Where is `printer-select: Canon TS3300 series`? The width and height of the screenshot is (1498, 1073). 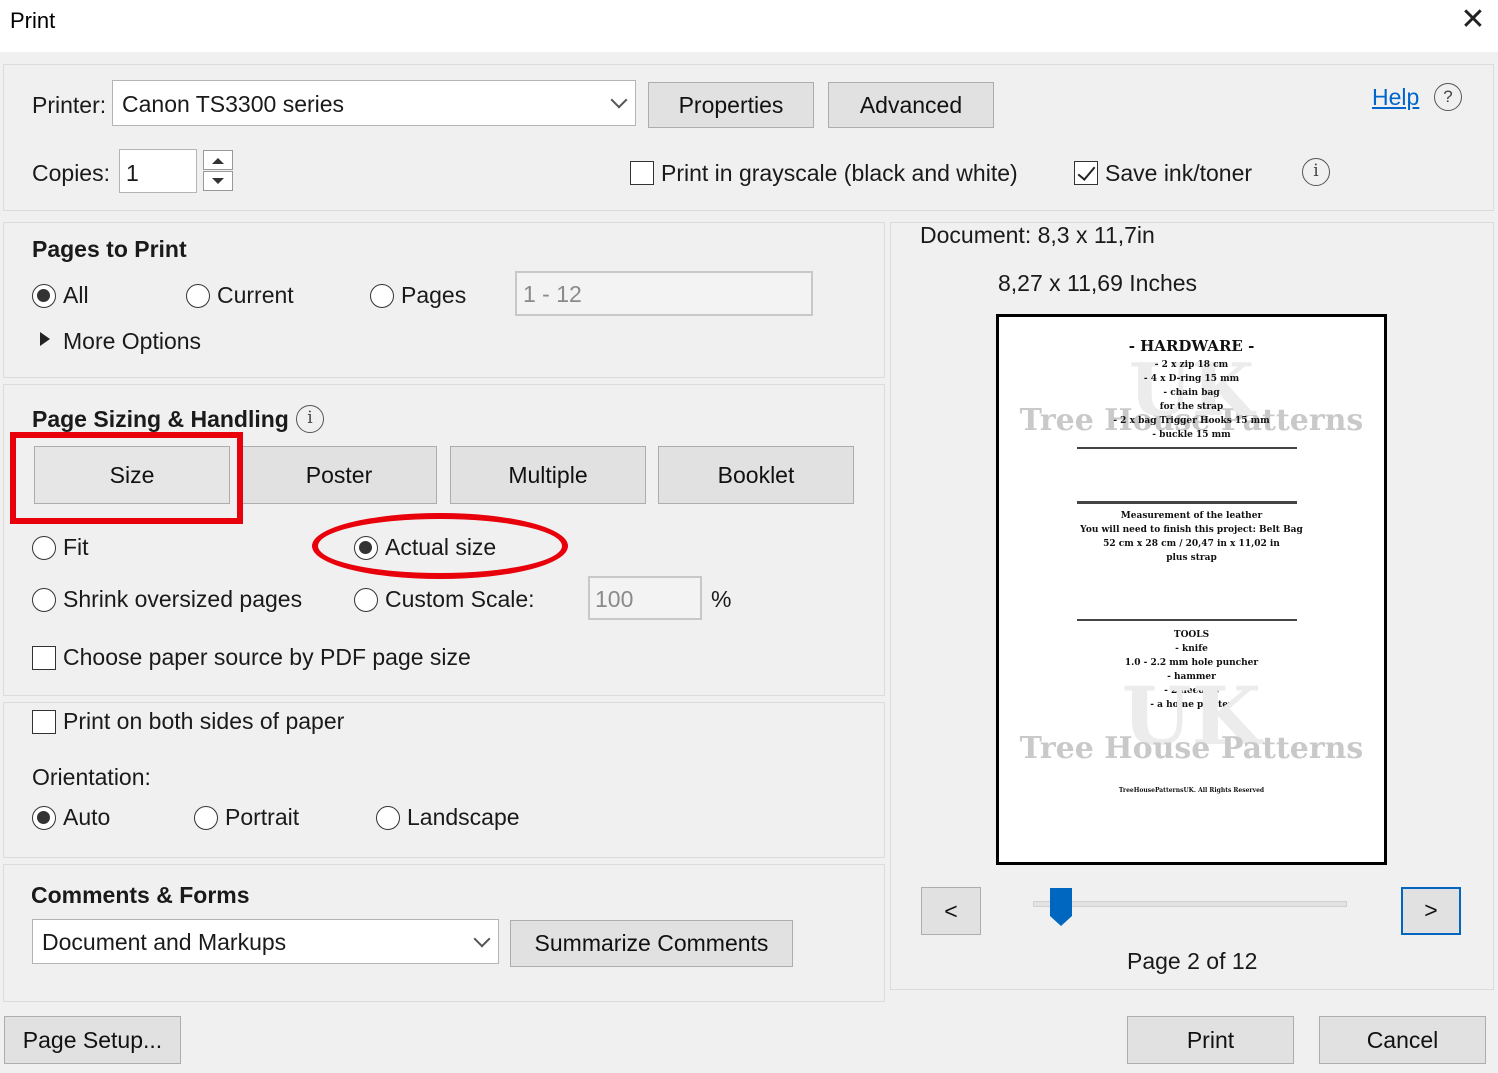
printer-select: Canon TS3300 series is located at coordinates (374, 103).